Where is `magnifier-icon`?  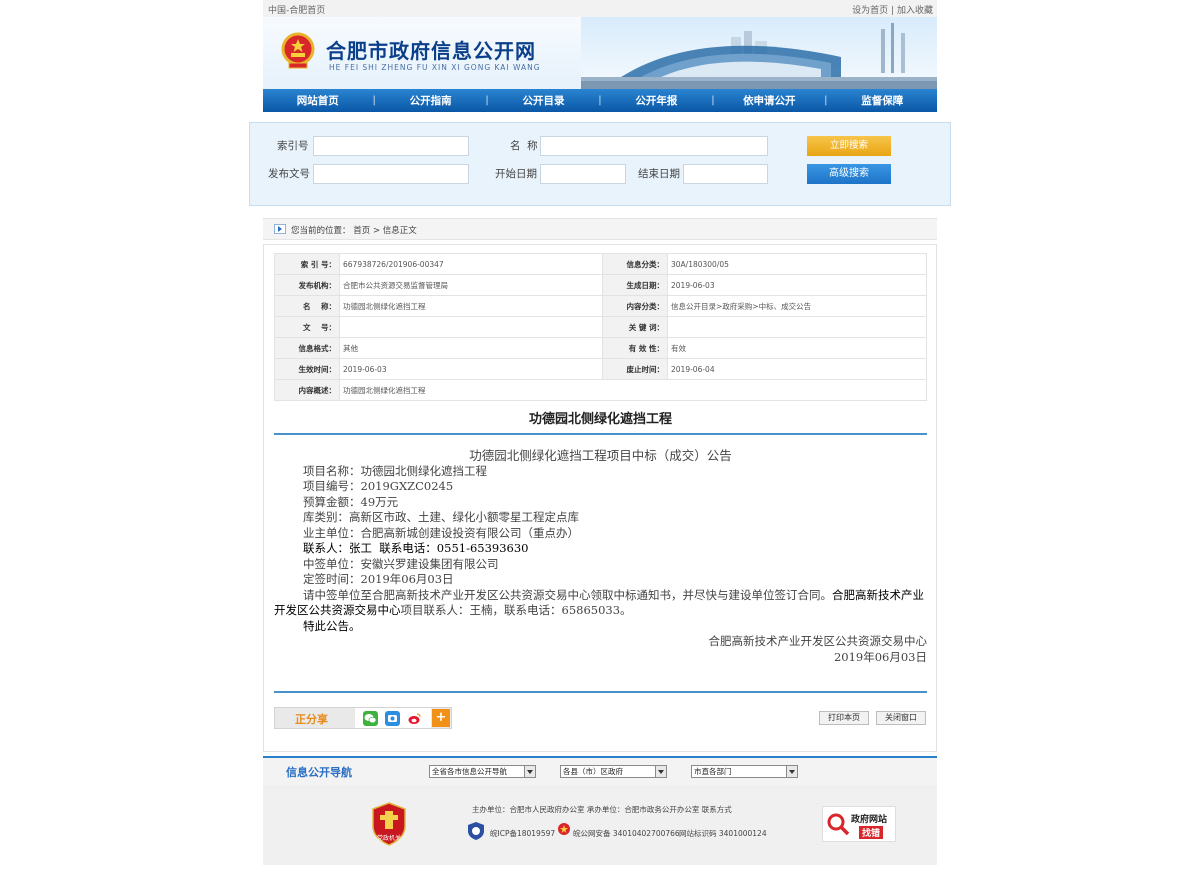
magnifier-icon is located at coordinates (838, 824).